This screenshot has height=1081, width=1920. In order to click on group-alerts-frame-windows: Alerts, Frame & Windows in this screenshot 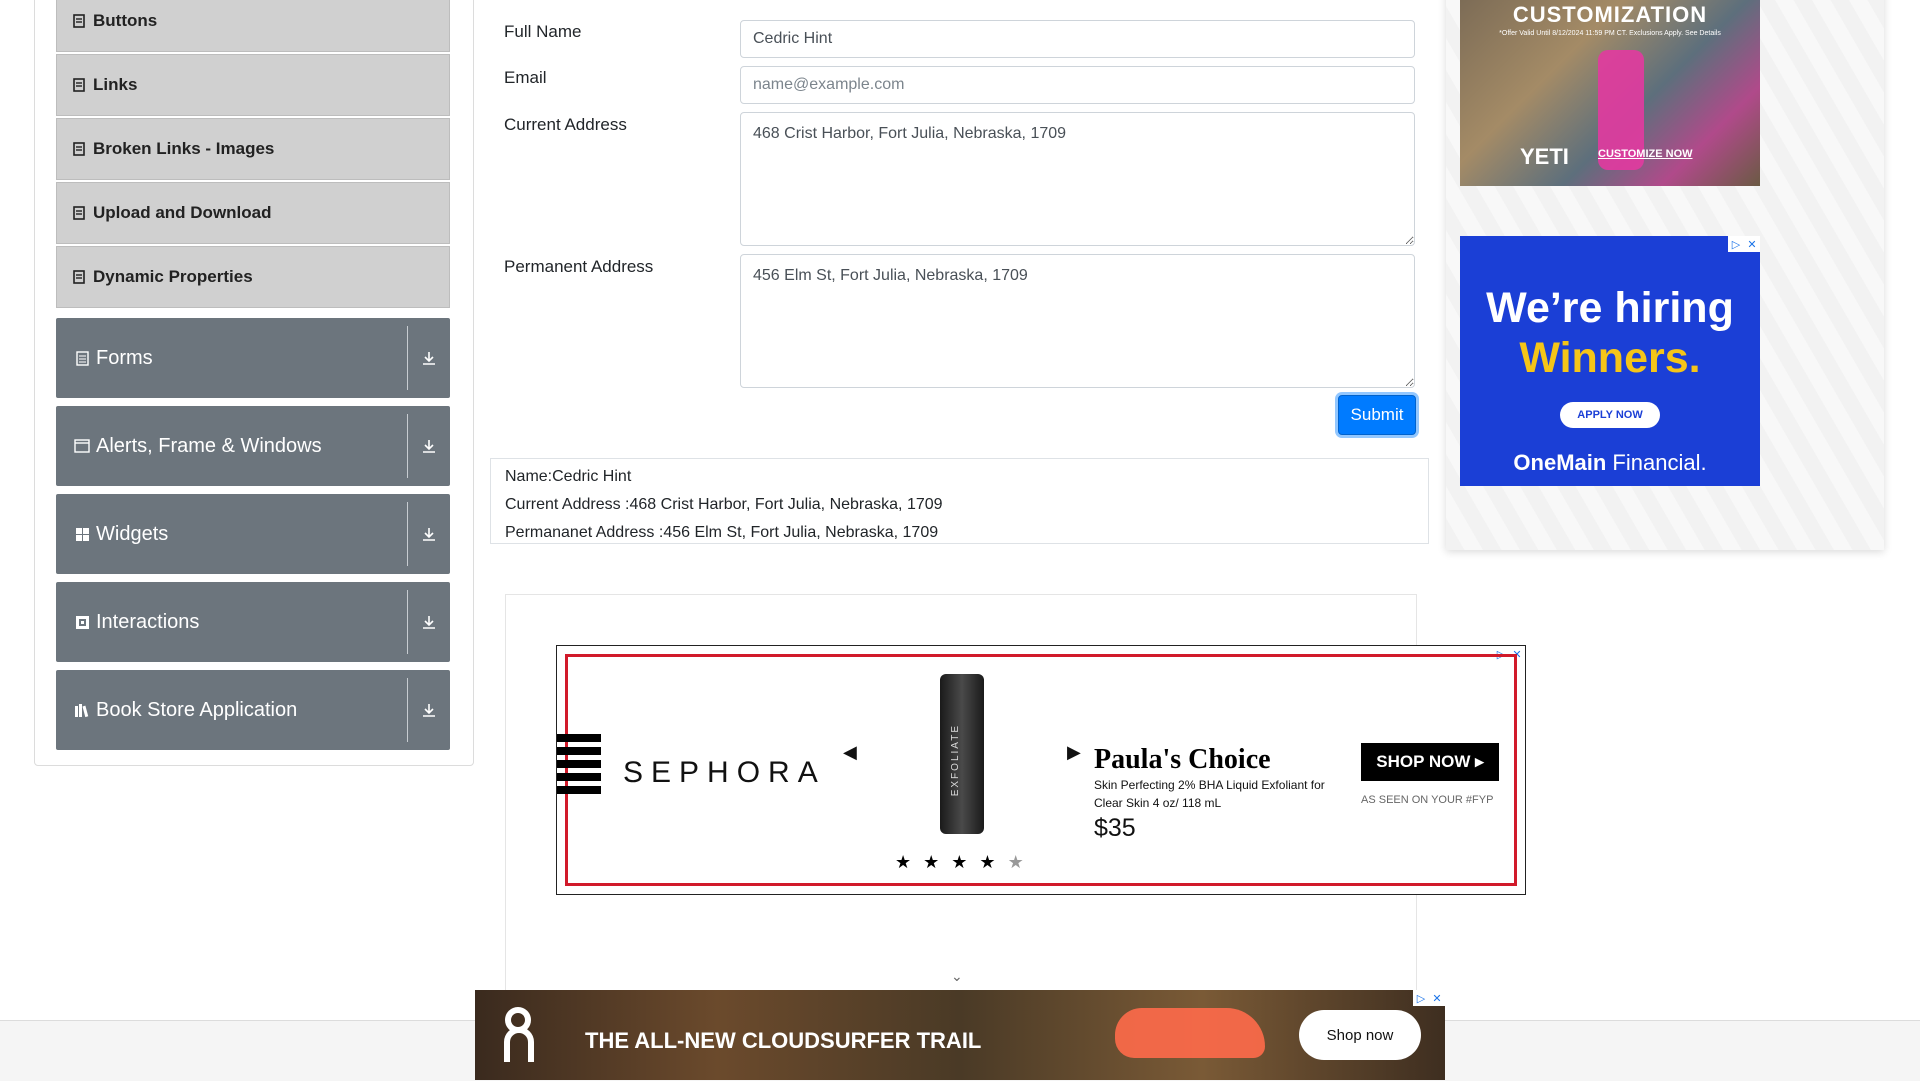, I will do `click(253, 446)`.